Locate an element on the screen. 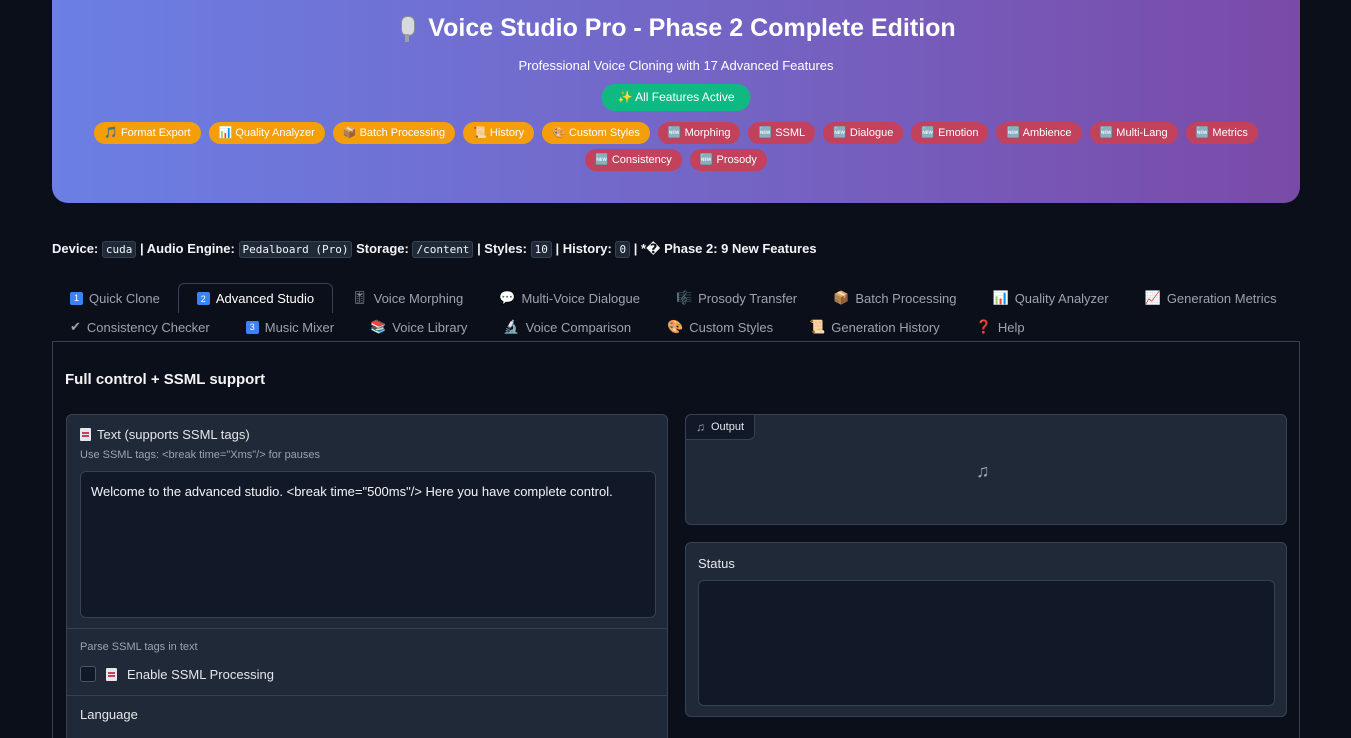 The image size is (1351, 738). tab-generation-metrics: 📈 Generation Metrics is located at coordinates (1211, 298).